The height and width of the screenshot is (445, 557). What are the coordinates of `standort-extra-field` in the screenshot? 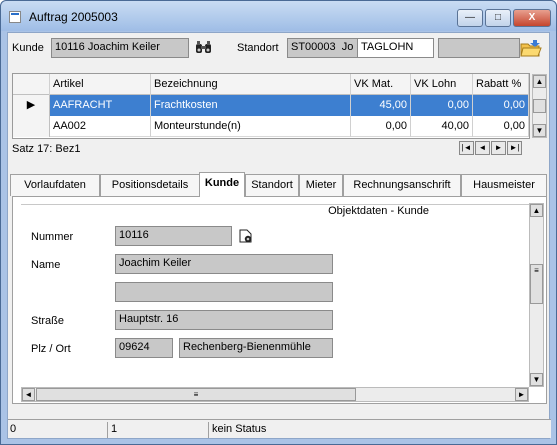 It's located at (479, 48).